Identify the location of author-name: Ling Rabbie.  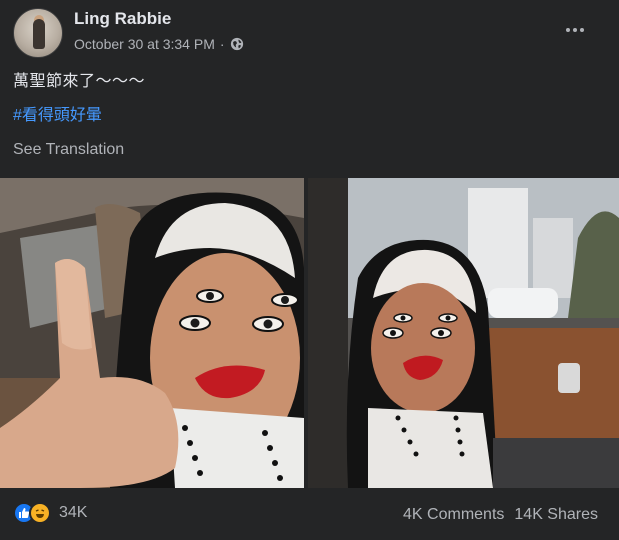
(122, 19).